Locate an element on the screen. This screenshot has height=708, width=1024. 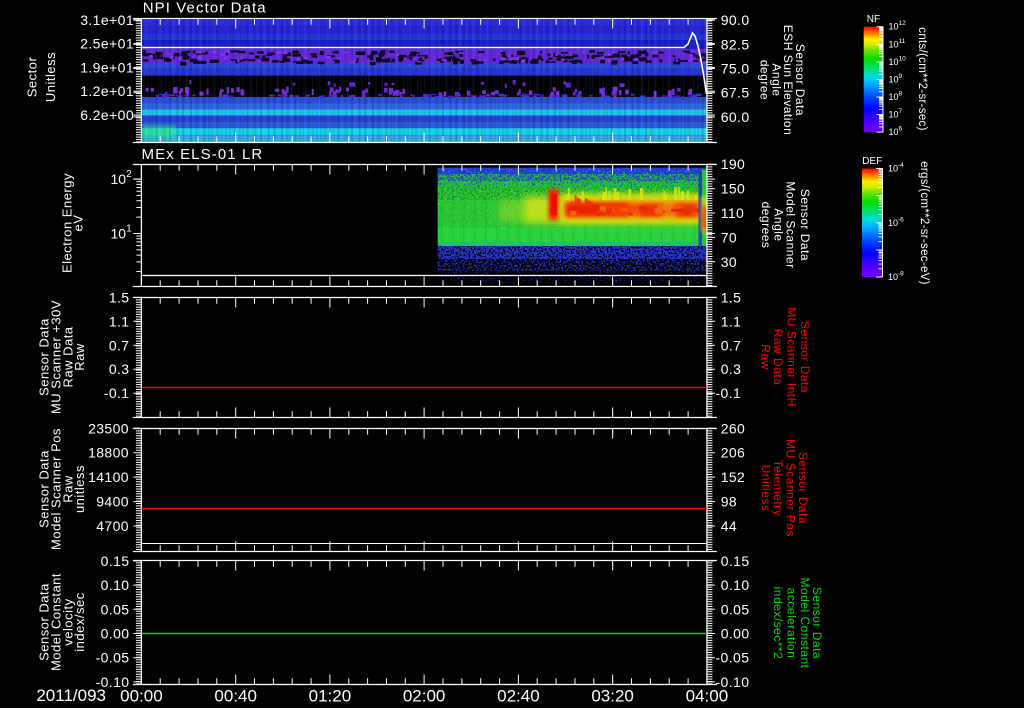
svg-text: 152 is located at coordinates (733, 477).